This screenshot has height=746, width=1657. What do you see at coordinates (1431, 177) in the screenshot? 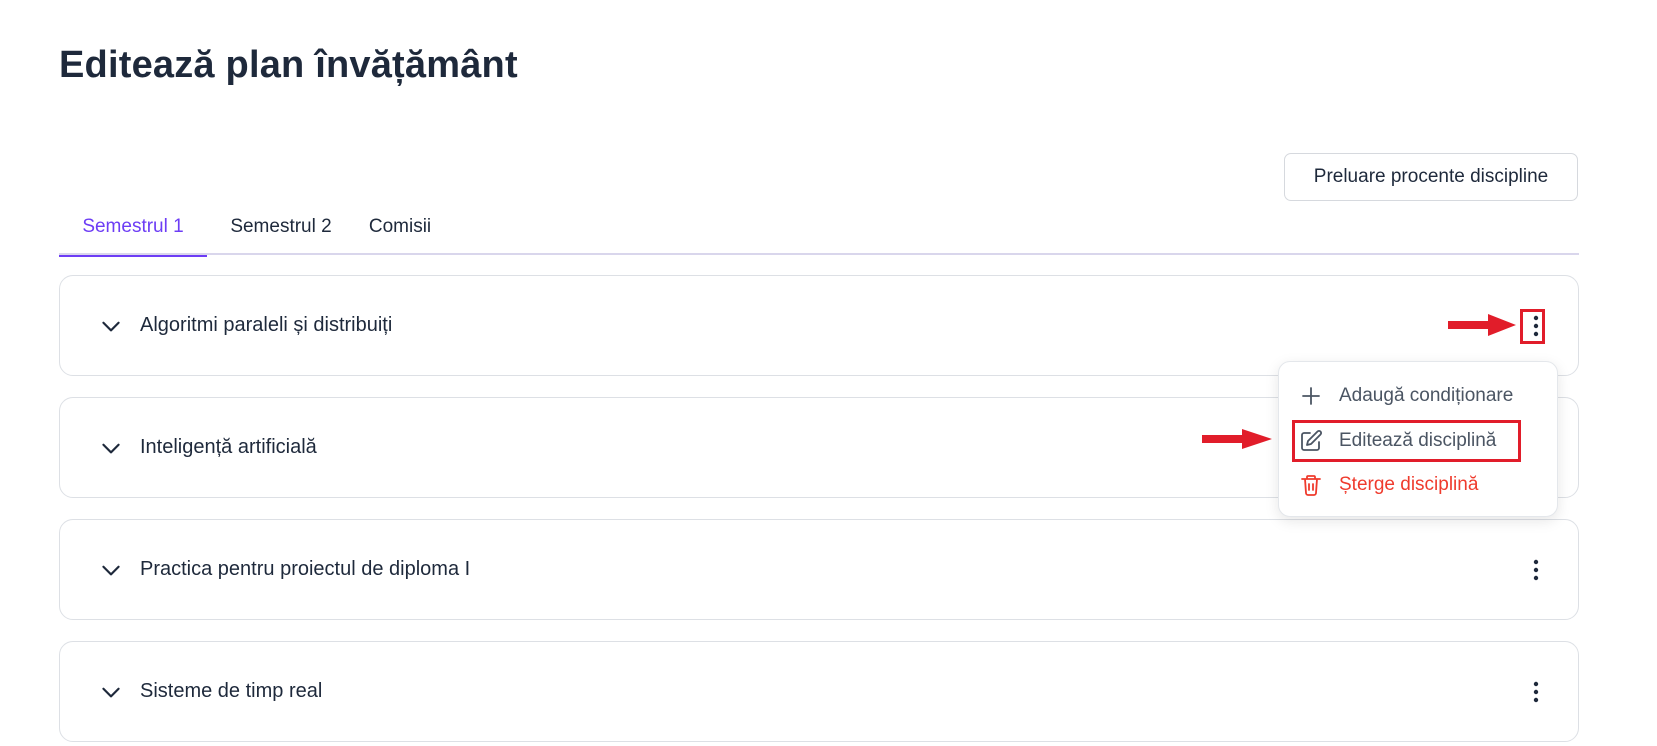
I see `import-percentages-button: Preluare procente discipline` at bounding box center [1431, 177].